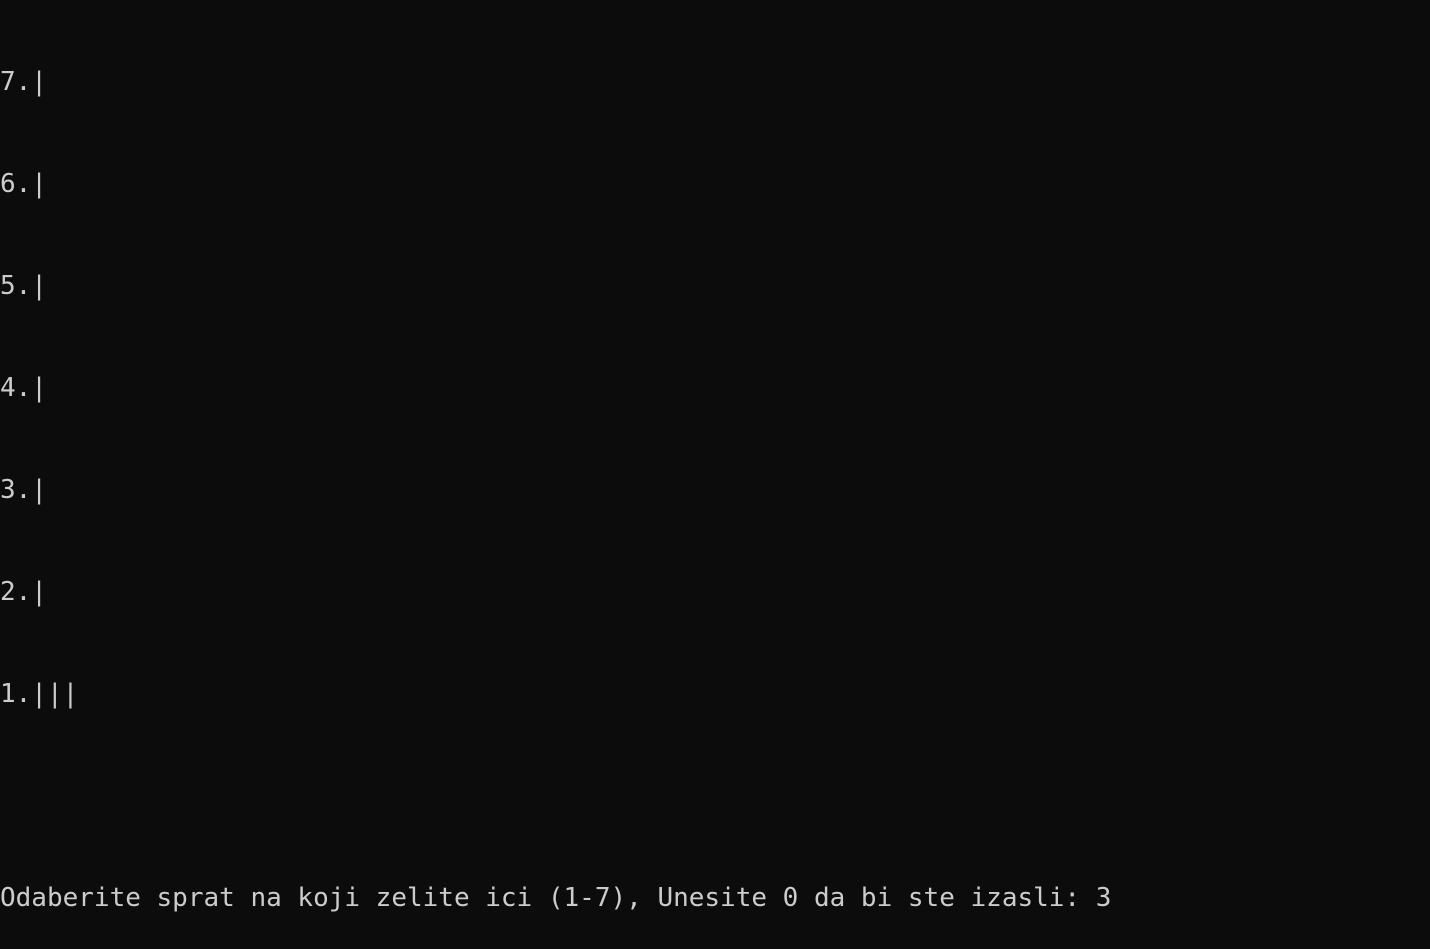 This screenshot has width=1430, height=949. Describe the element at coordinates (39, 694) in the screenshot. I see `floor-1-line: 1.|||` at that location.